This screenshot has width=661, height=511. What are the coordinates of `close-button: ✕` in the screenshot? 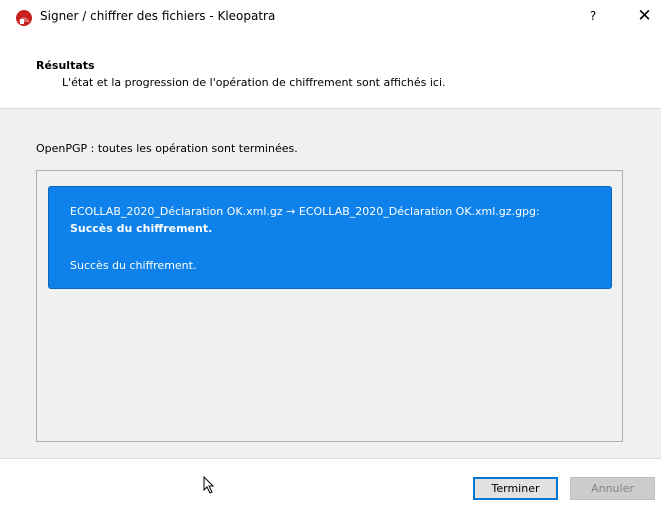 It's located at (644, 16).